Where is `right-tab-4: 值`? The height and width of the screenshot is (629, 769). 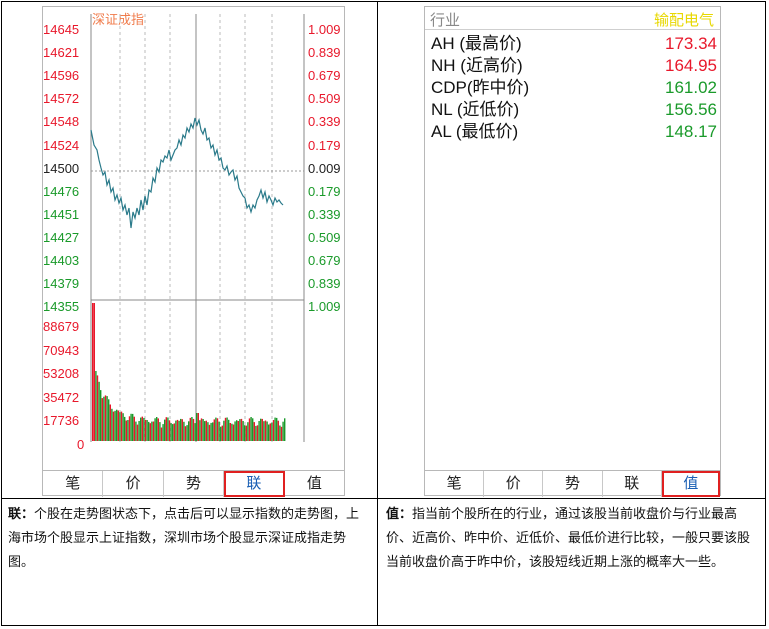 right-tab-4: 值 is located at coordinates (691, 484).